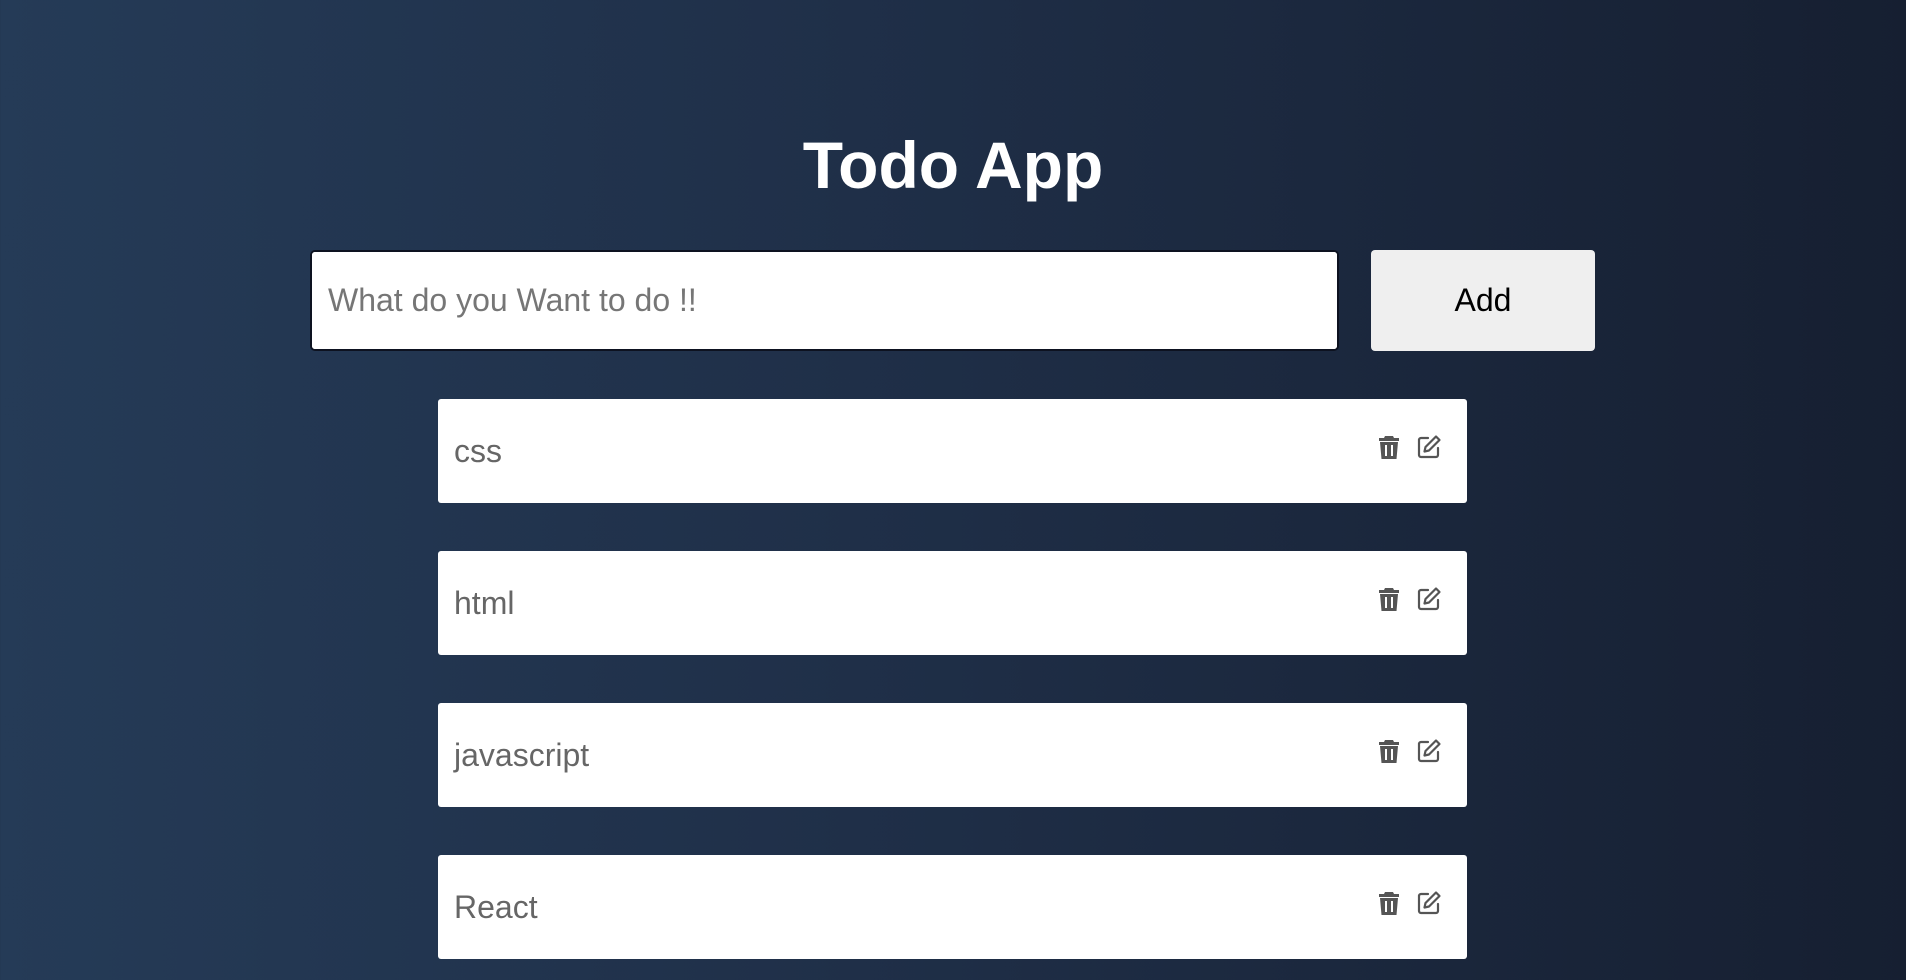 The height and width of the screenshot is (980, 1912). Describe the element at coordinates (478, 451) in the screenshot. I see `todo-text: css` at that location.